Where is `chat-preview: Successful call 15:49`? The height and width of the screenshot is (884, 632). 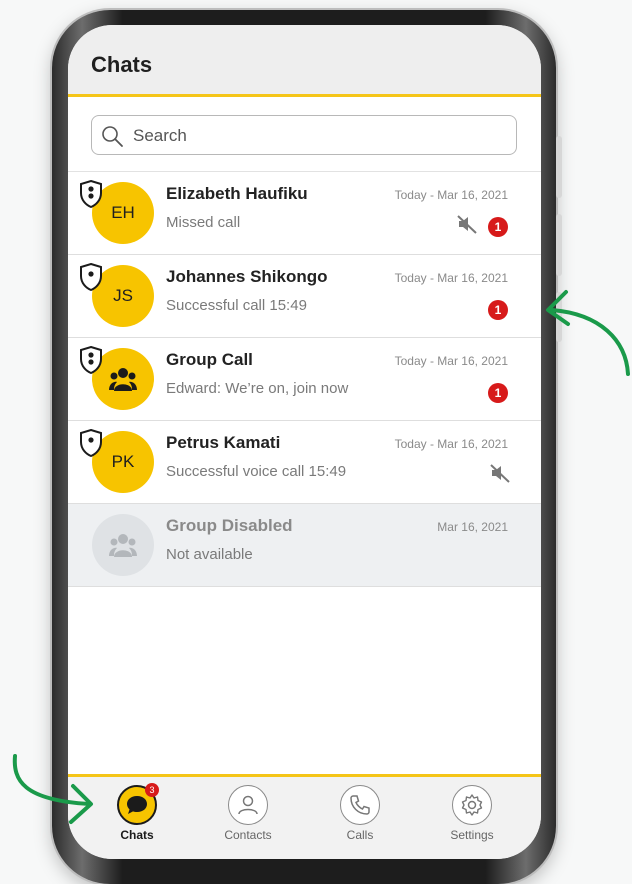
chat-preview: Successful call 15:49 is located at coordinates (236, 305).